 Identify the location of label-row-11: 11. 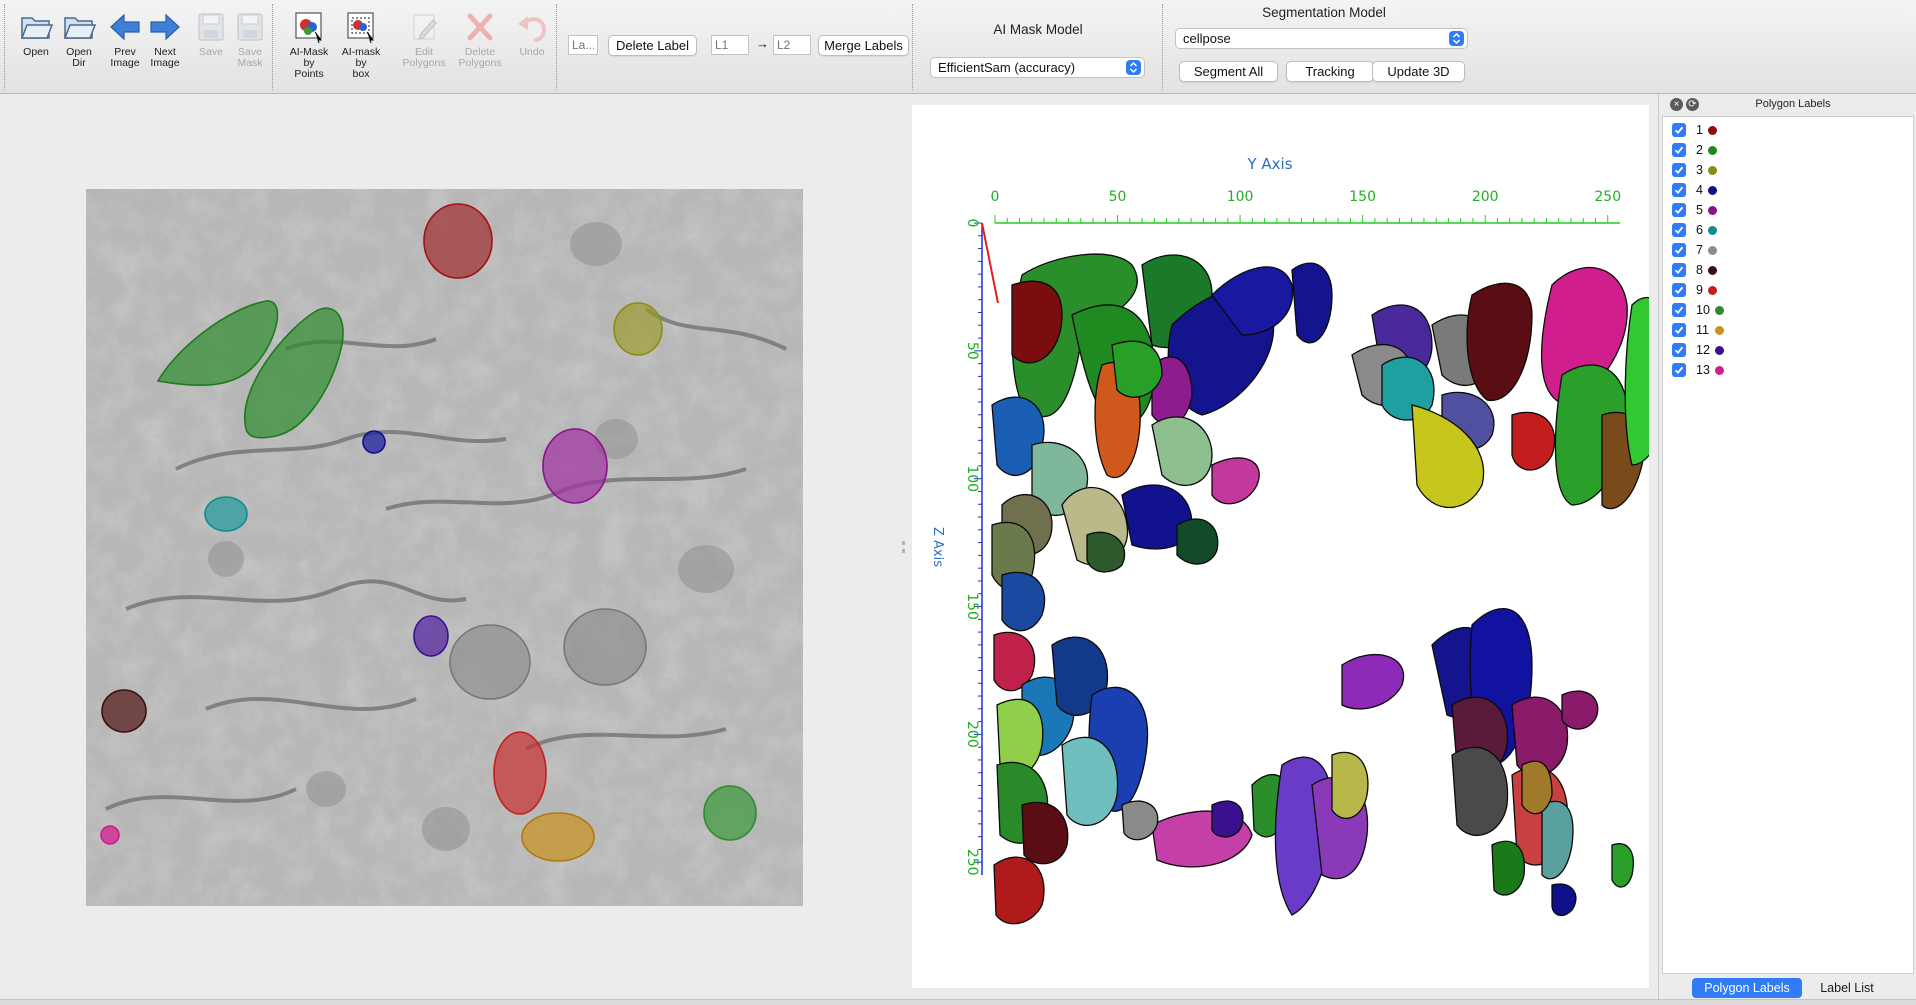
(1717, 330).